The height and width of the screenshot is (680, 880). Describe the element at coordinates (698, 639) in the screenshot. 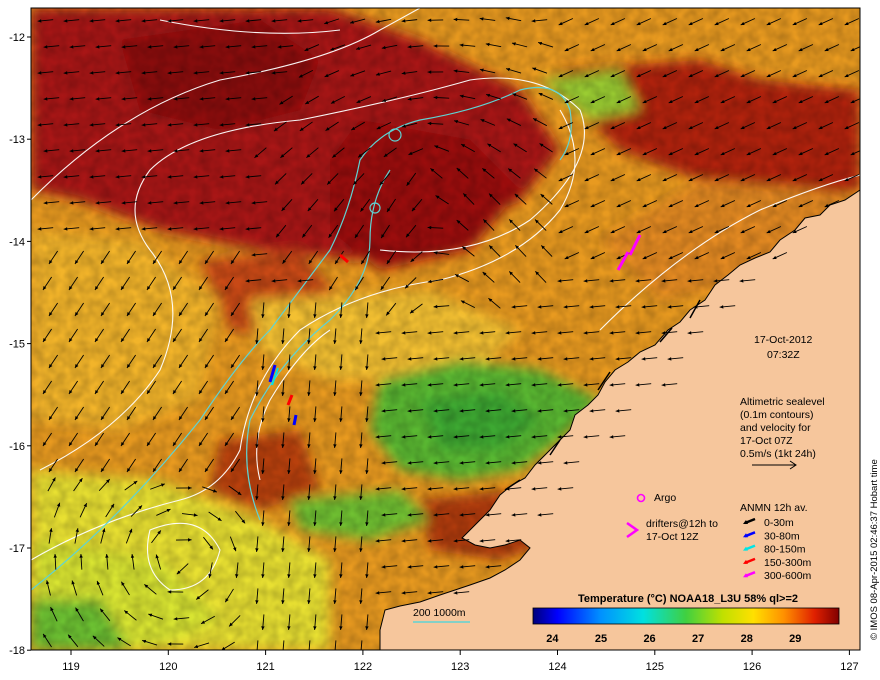

I see `colorbar-tick-label: 27` at that location.